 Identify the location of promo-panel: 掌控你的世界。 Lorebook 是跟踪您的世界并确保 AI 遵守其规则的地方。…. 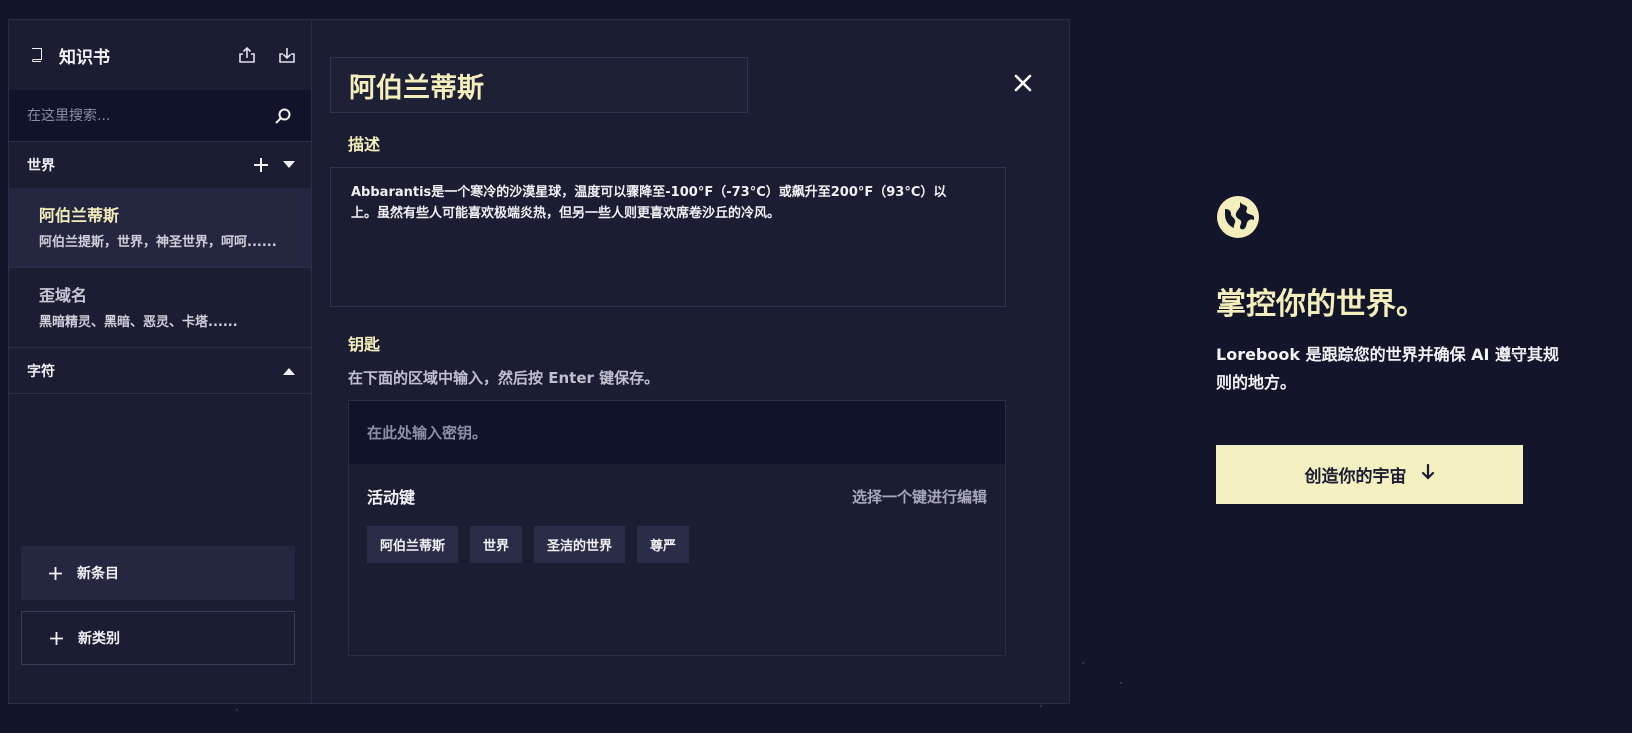
(1396, 349).